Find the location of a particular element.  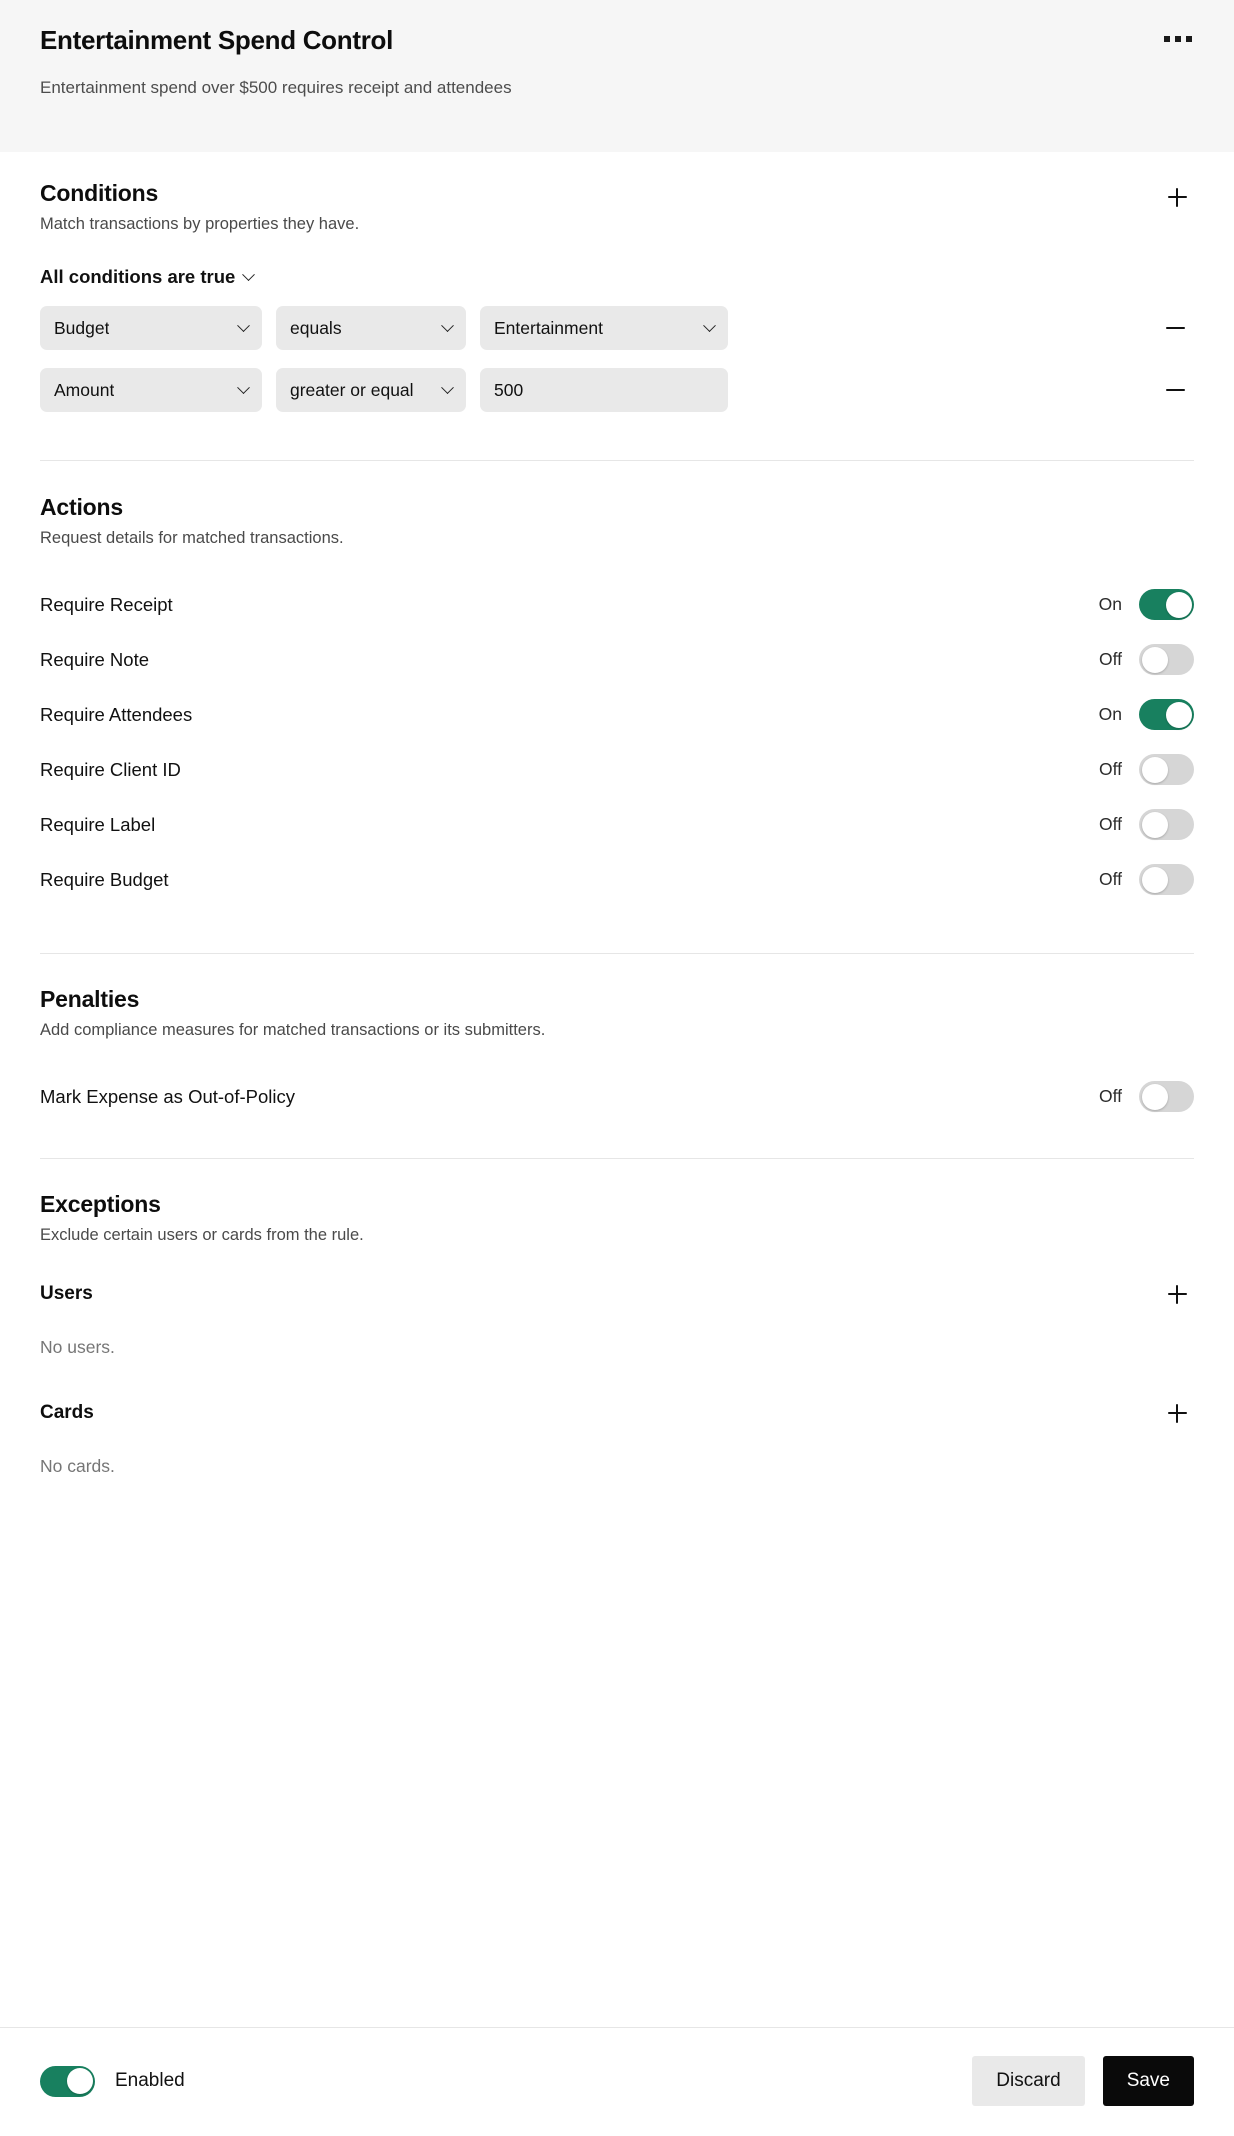

action-toggle-require-label is located at coordinates (1166, 824).